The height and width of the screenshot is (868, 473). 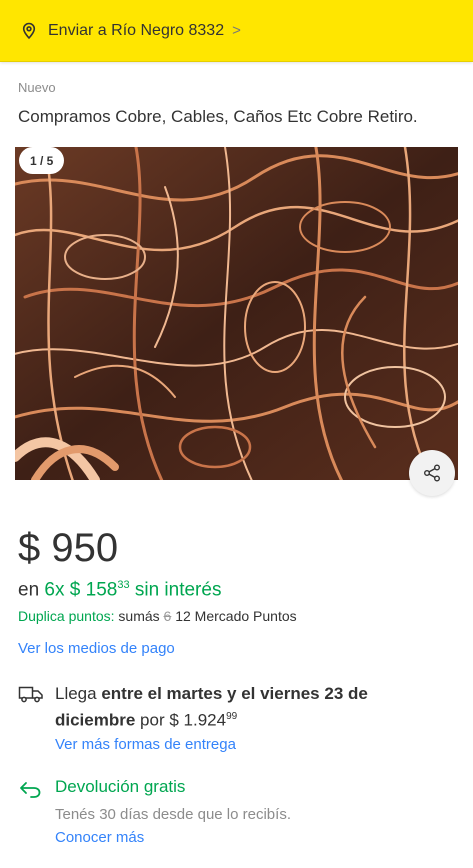 What do you see at coordinates (42, 160) in the screenshot?
I see `image-counter: 1 / 5` at bounding box center [42, 160].